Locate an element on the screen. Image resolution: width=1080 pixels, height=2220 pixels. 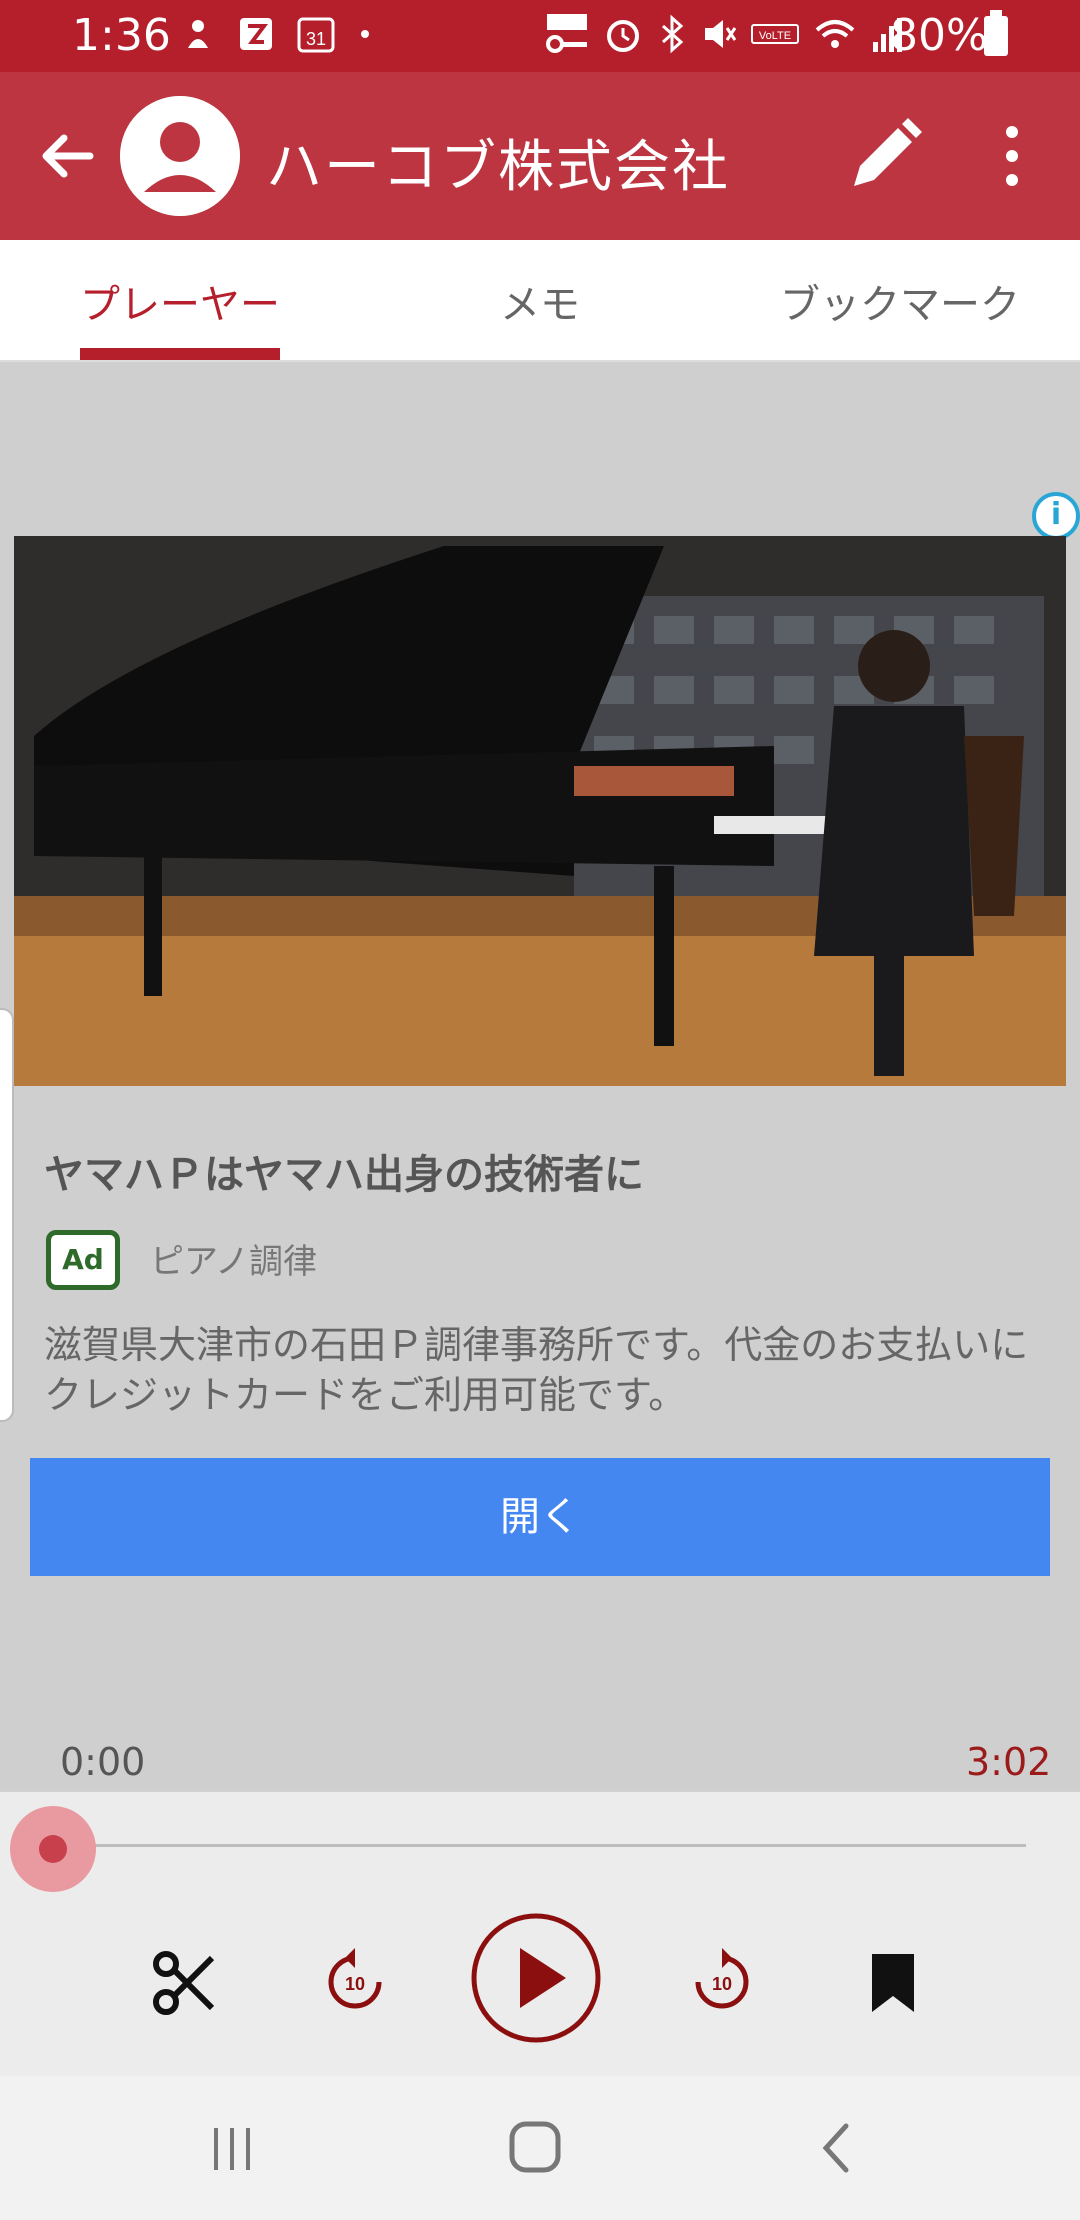
battery-percent: 80% is located at coordinates (939, 35).